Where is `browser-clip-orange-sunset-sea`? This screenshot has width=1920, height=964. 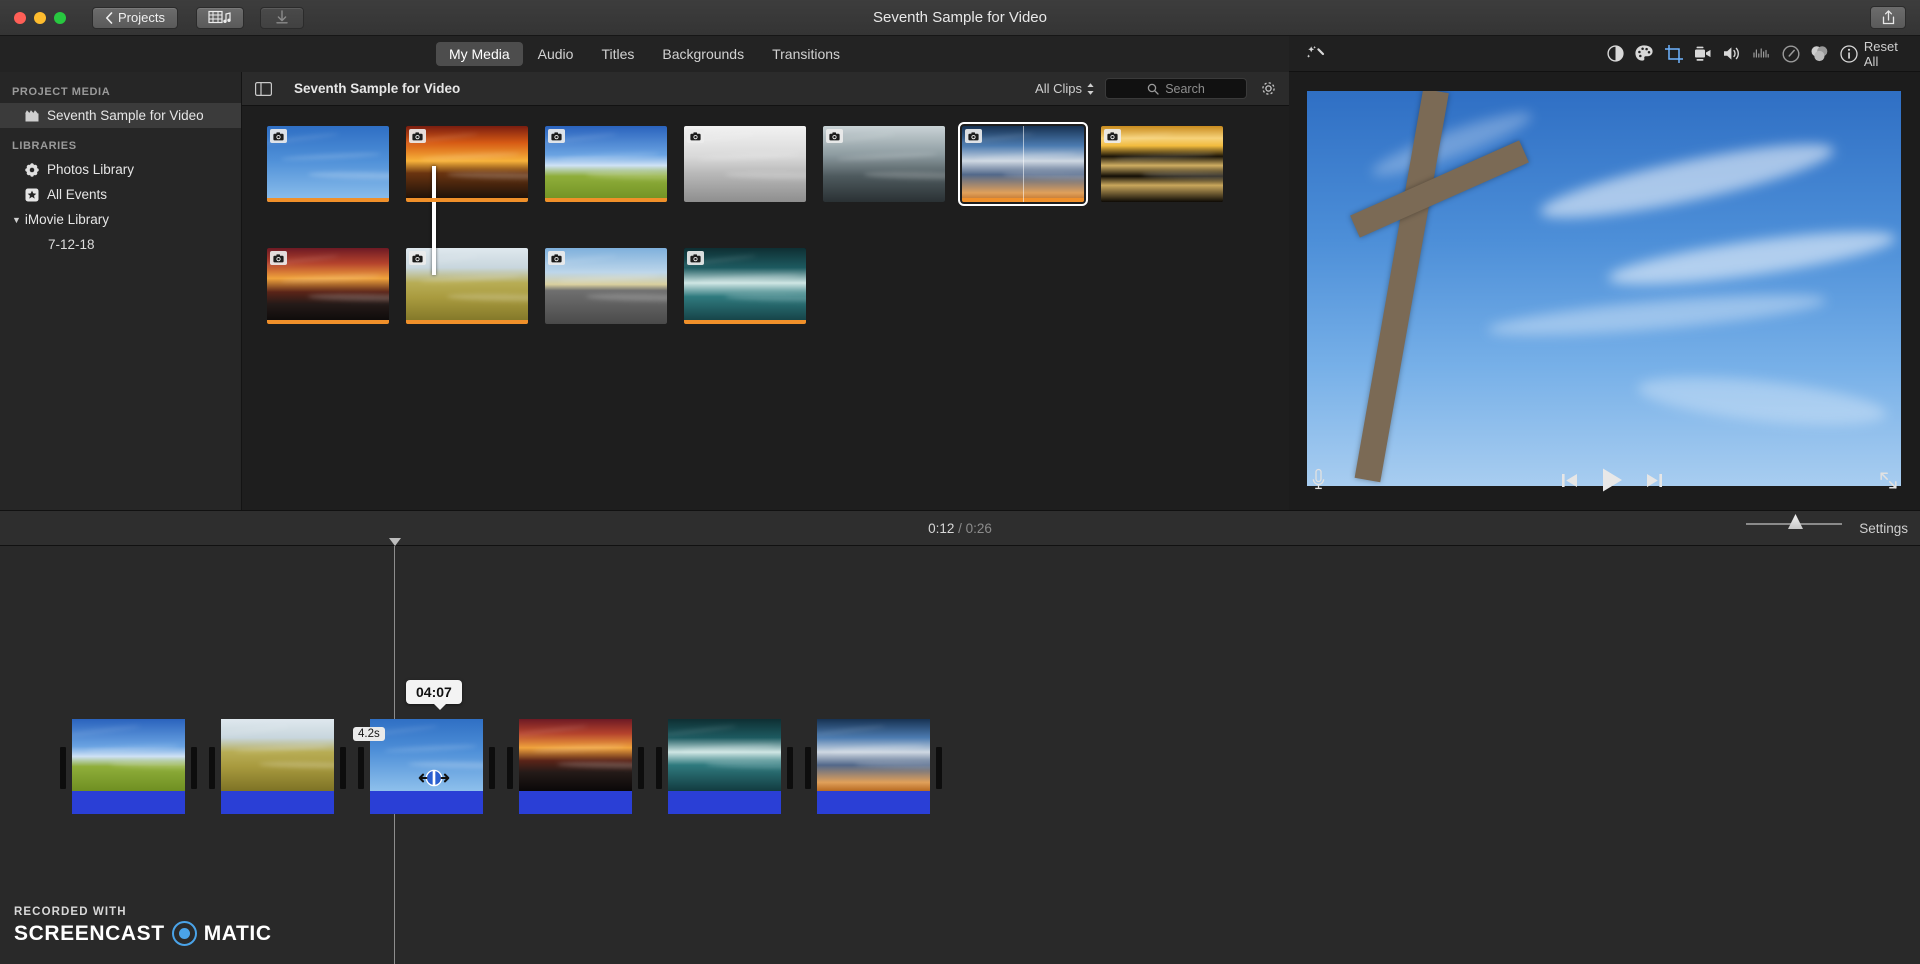
browser-clip-orange-sunset-sea is located at coordinates (466, 176).